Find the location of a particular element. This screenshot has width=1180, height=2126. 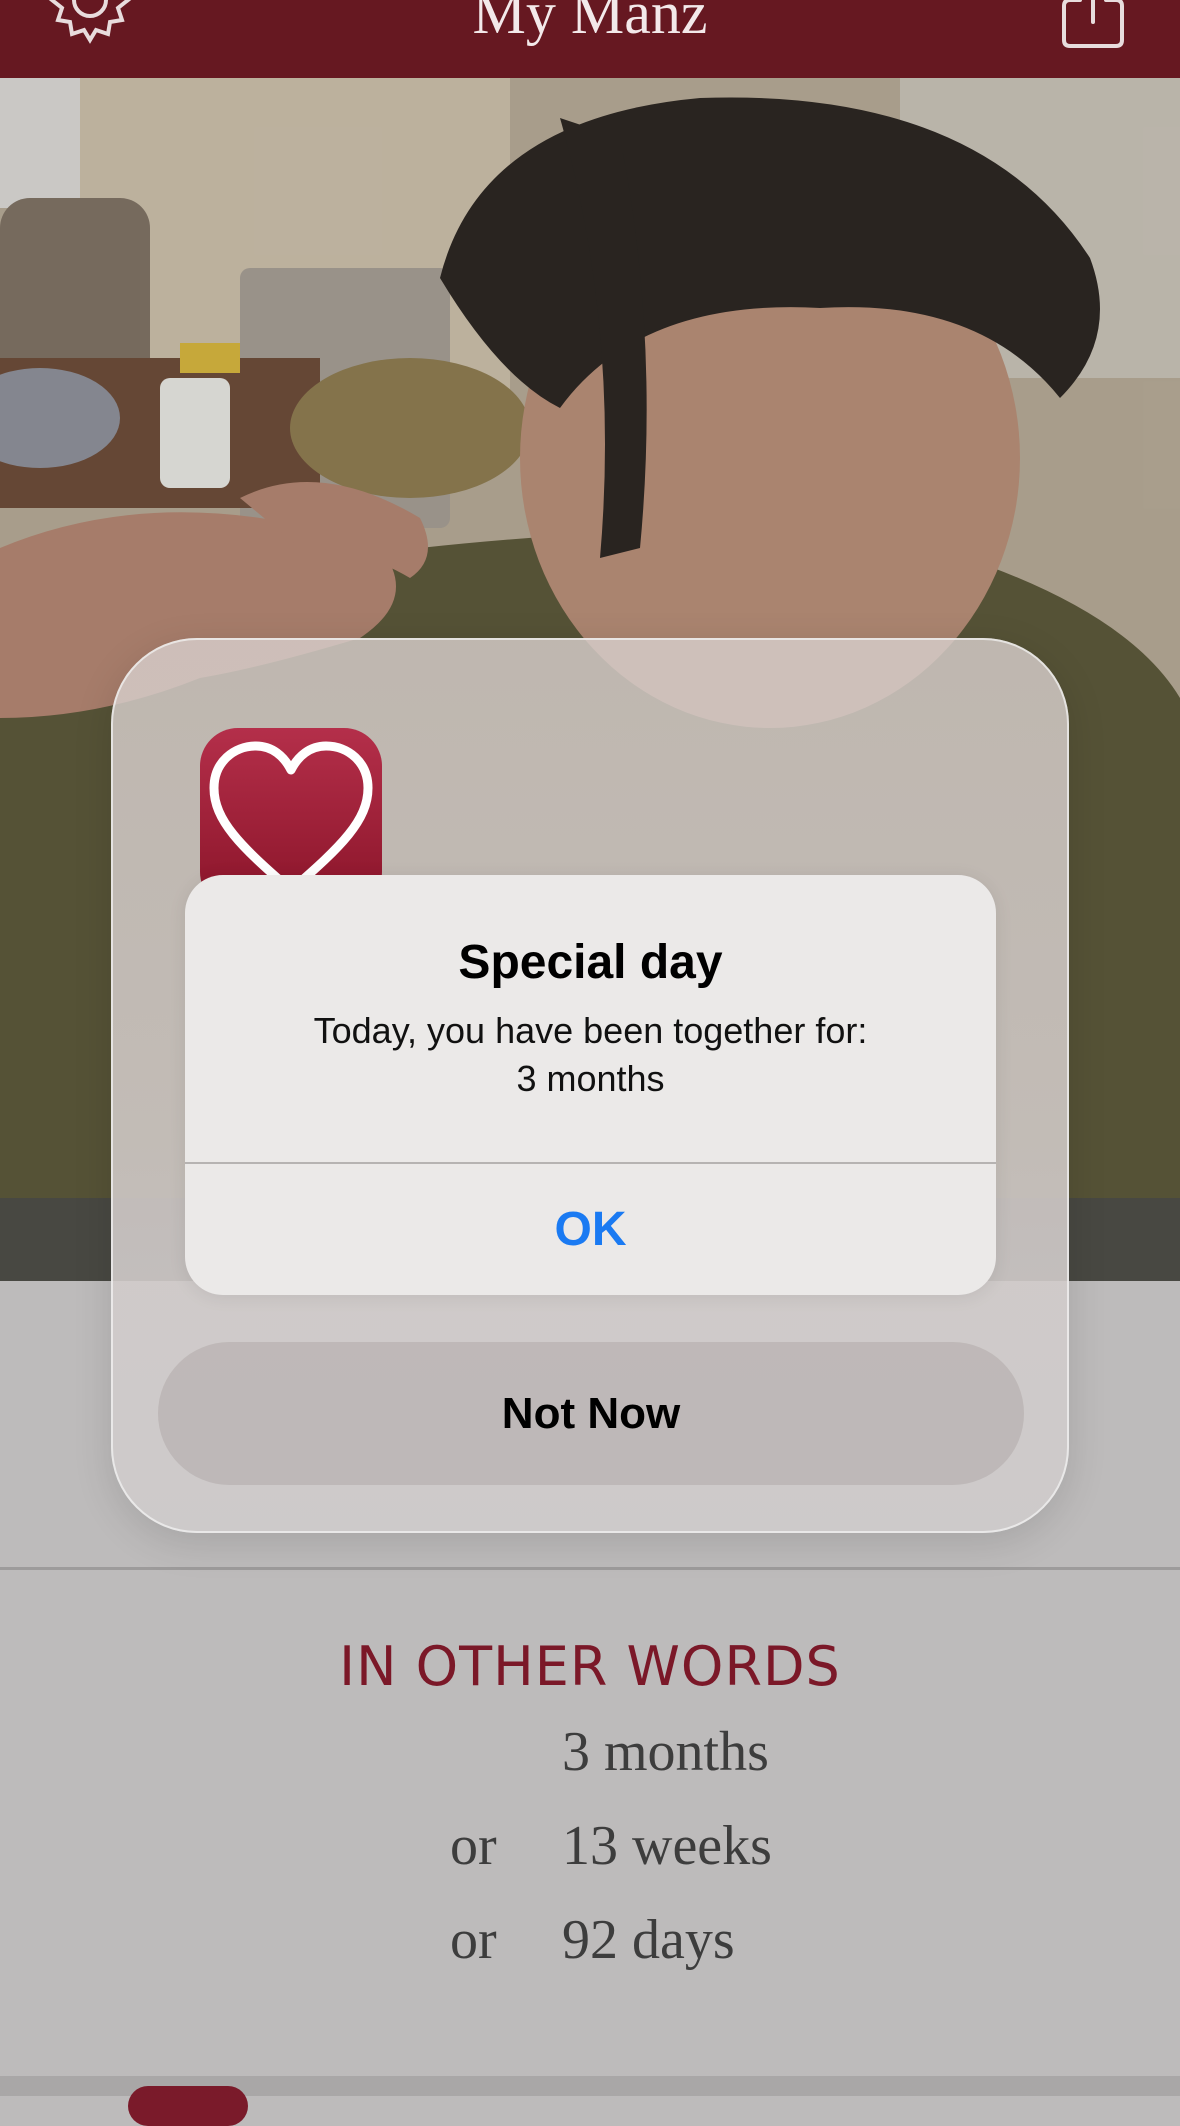

share-icon is located at coordinates (1093, 25).